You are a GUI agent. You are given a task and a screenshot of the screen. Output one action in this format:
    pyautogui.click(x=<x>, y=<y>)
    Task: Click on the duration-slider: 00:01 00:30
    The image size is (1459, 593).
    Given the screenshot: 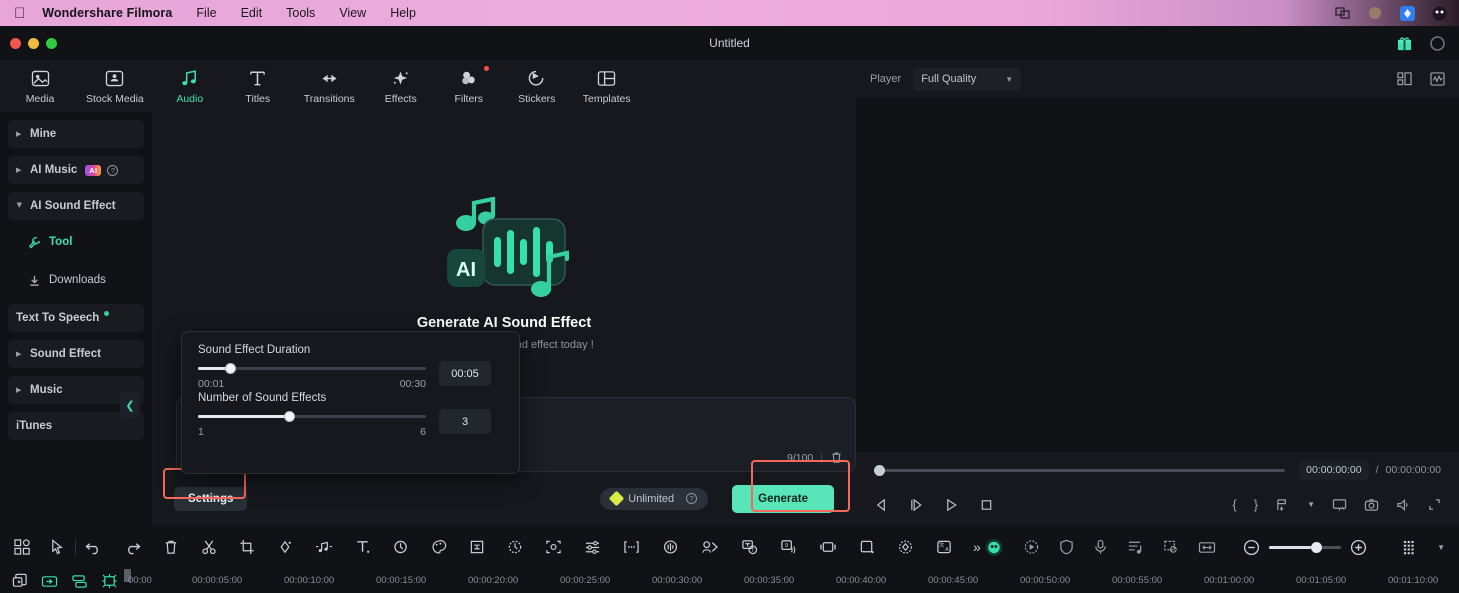 What is the action you would take?
    pyautogui.click(x=312, y=376)
    